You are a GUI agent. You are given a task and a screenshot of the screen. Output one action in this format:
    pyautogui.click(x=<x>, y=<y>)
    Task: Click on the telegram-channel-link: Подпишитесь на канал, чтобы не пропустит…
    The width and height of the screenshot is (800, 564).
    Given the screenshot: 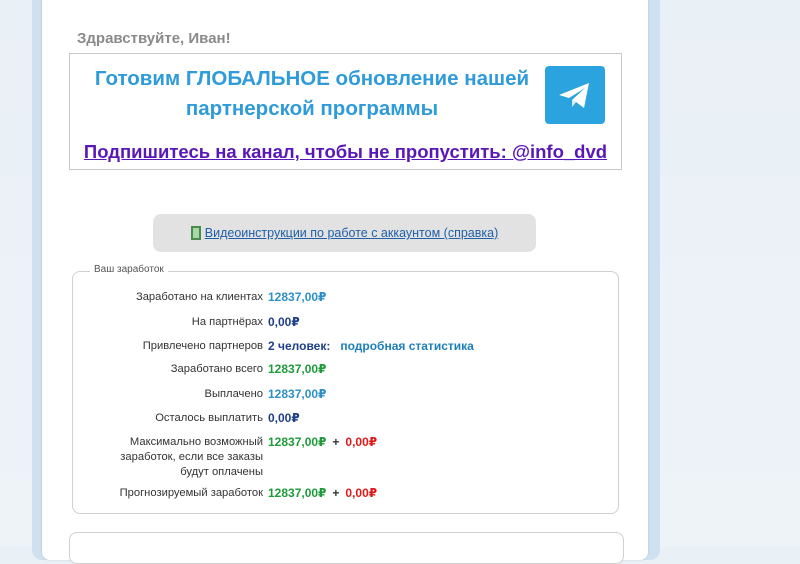 What is the action you would take?
    pyautogui.click(x=345, y=152)
    